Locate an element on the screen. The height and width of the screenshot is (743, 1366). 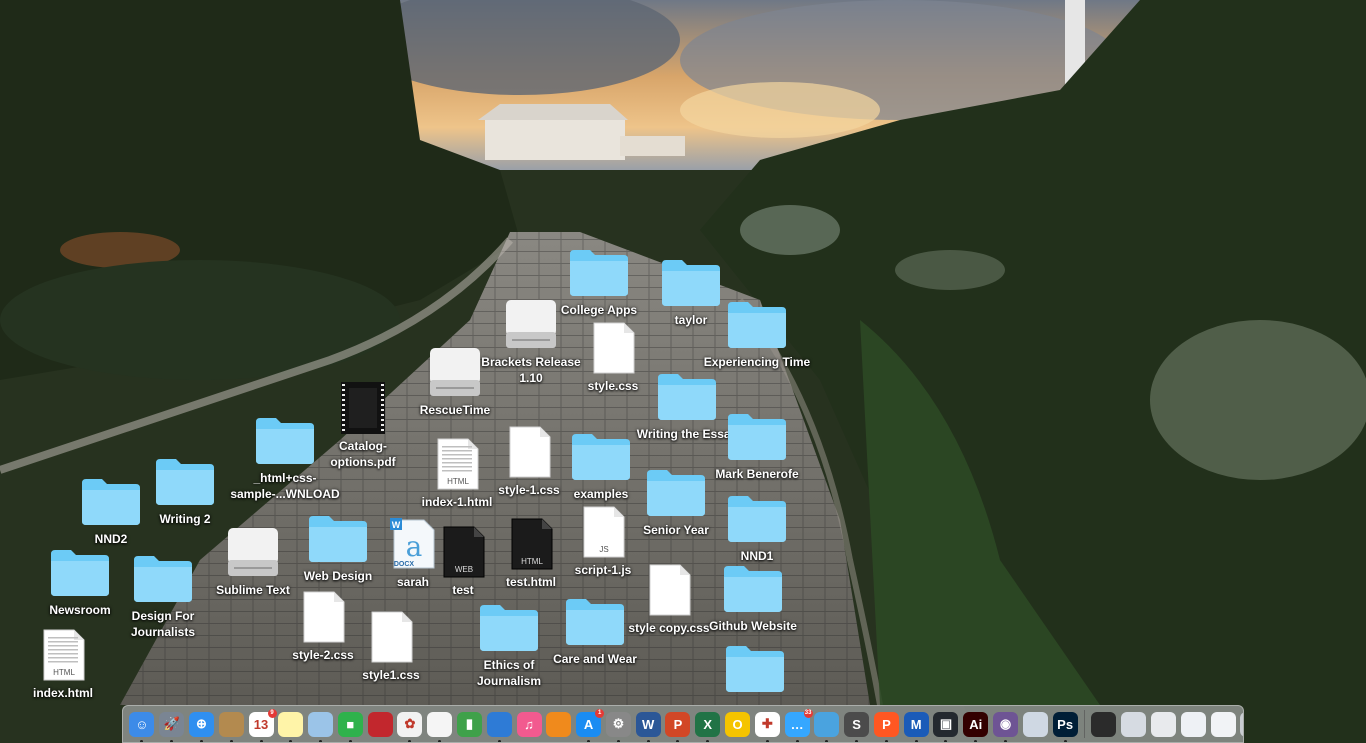
notification-badge: 9 is located at coordinates (272, 713).